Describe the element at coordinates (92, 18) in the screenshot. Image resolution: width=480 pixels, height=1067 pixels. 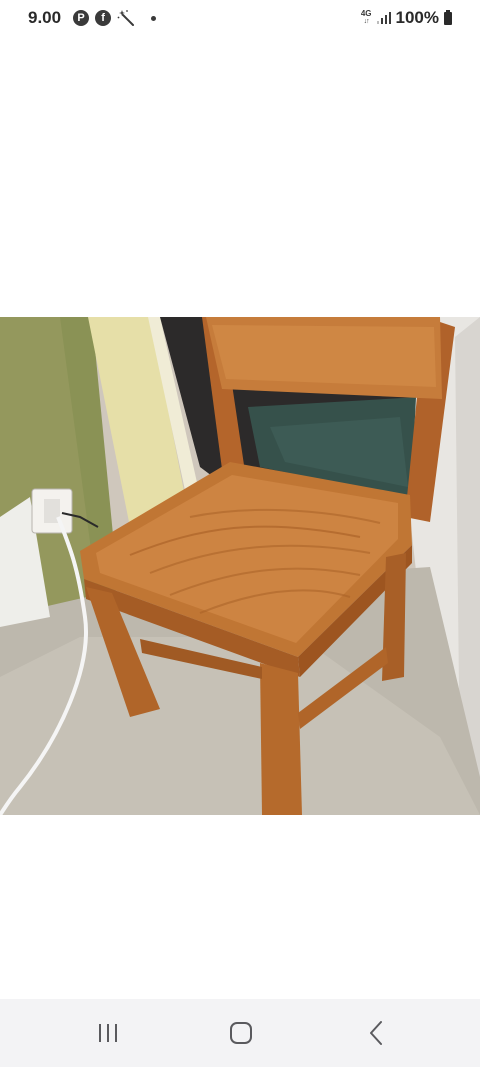
I see `status-left: 9.00 P f` at that location.